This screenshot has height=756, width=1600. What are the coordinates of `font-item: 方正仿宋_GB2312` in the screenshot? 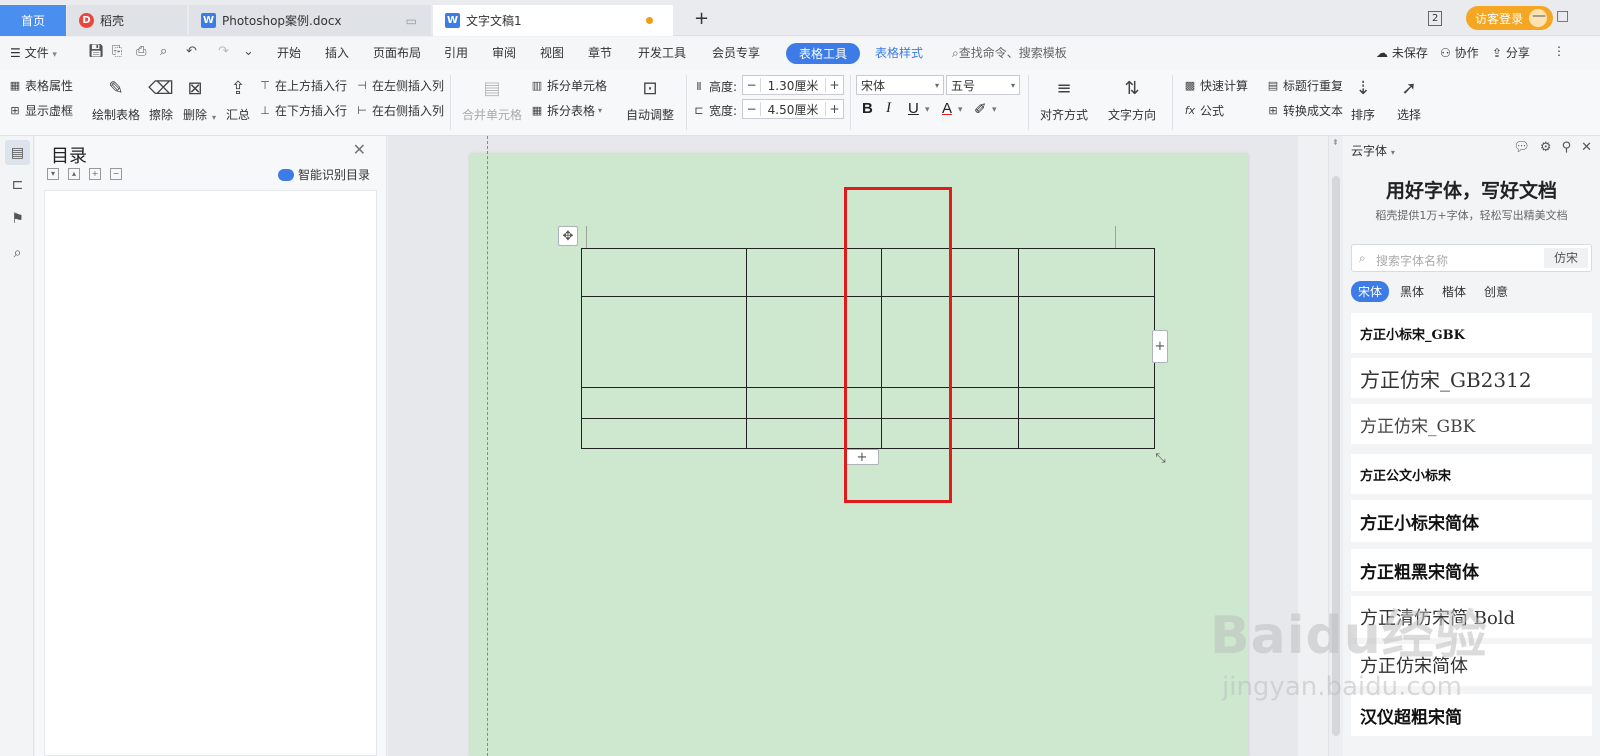 It's located at (1471, 378).